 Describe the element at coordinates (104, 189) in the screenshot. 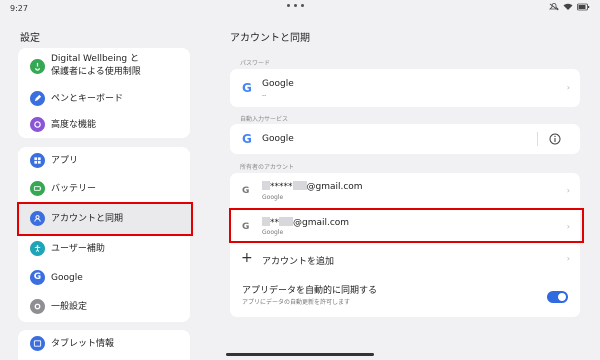

I see `sidebar-item-battery: バッテリー` at that location.